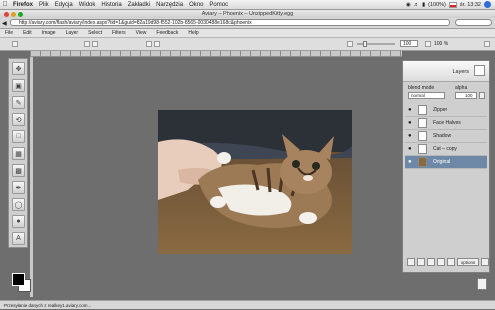  What do you see at coordinates (196, 5) in the screenshot?
I see `menu-okno: Okno` at bounding box center [196, 5].